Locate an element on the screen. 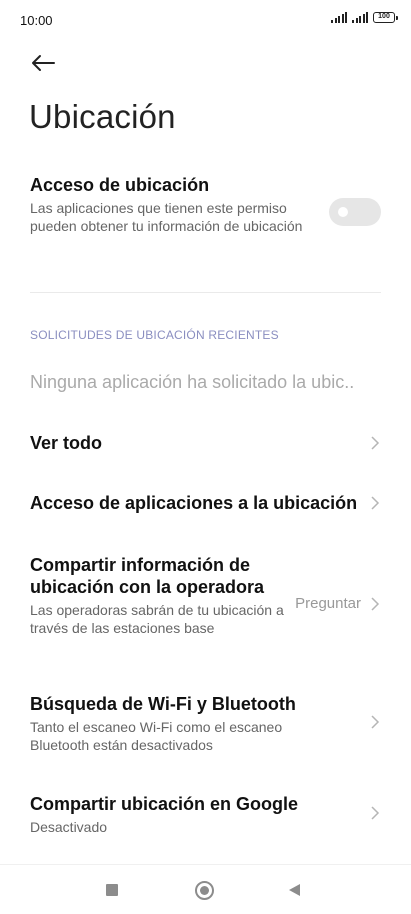 This screenshot has height=914, width=411. system-nav-bar is located at coordinates (205, 889).